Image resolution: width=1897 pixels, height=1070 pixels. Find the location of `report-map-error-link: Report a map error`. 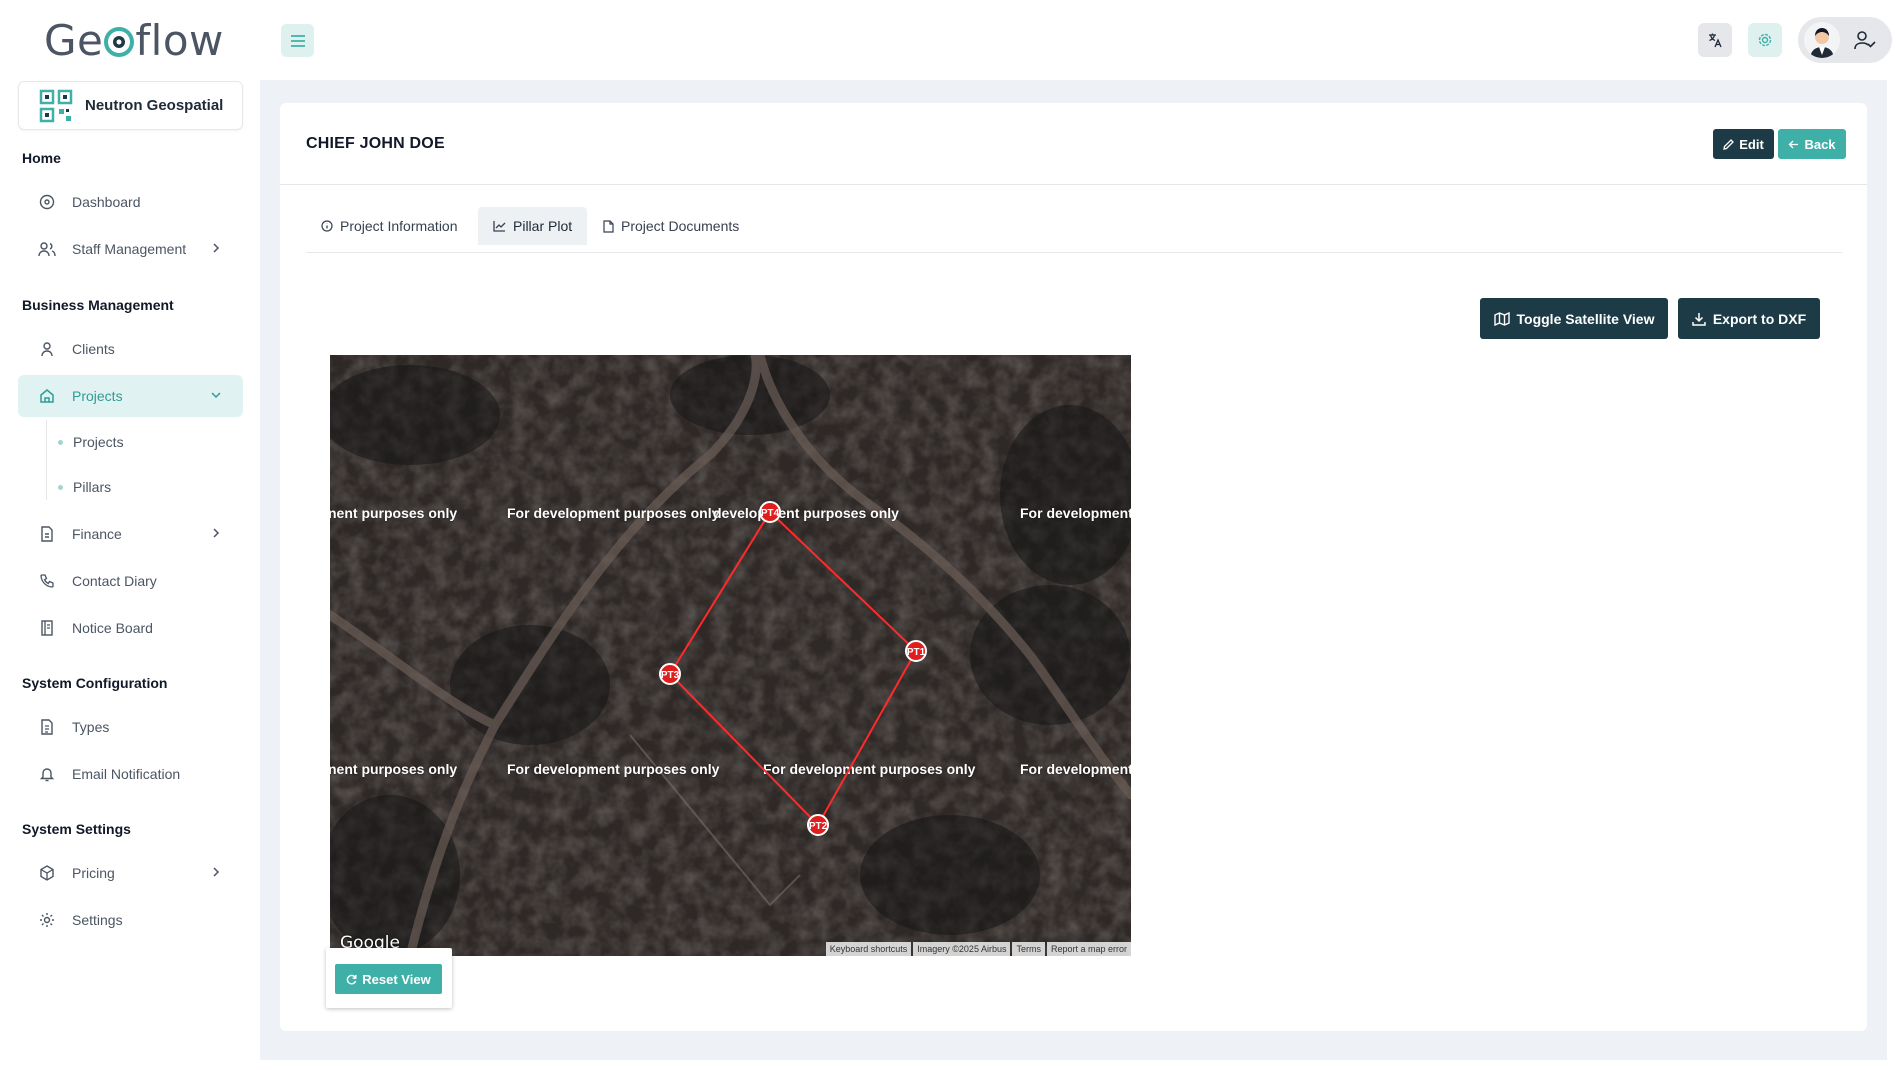

report-map-error-link: Report a map error is located at coordinates (1088, 949).